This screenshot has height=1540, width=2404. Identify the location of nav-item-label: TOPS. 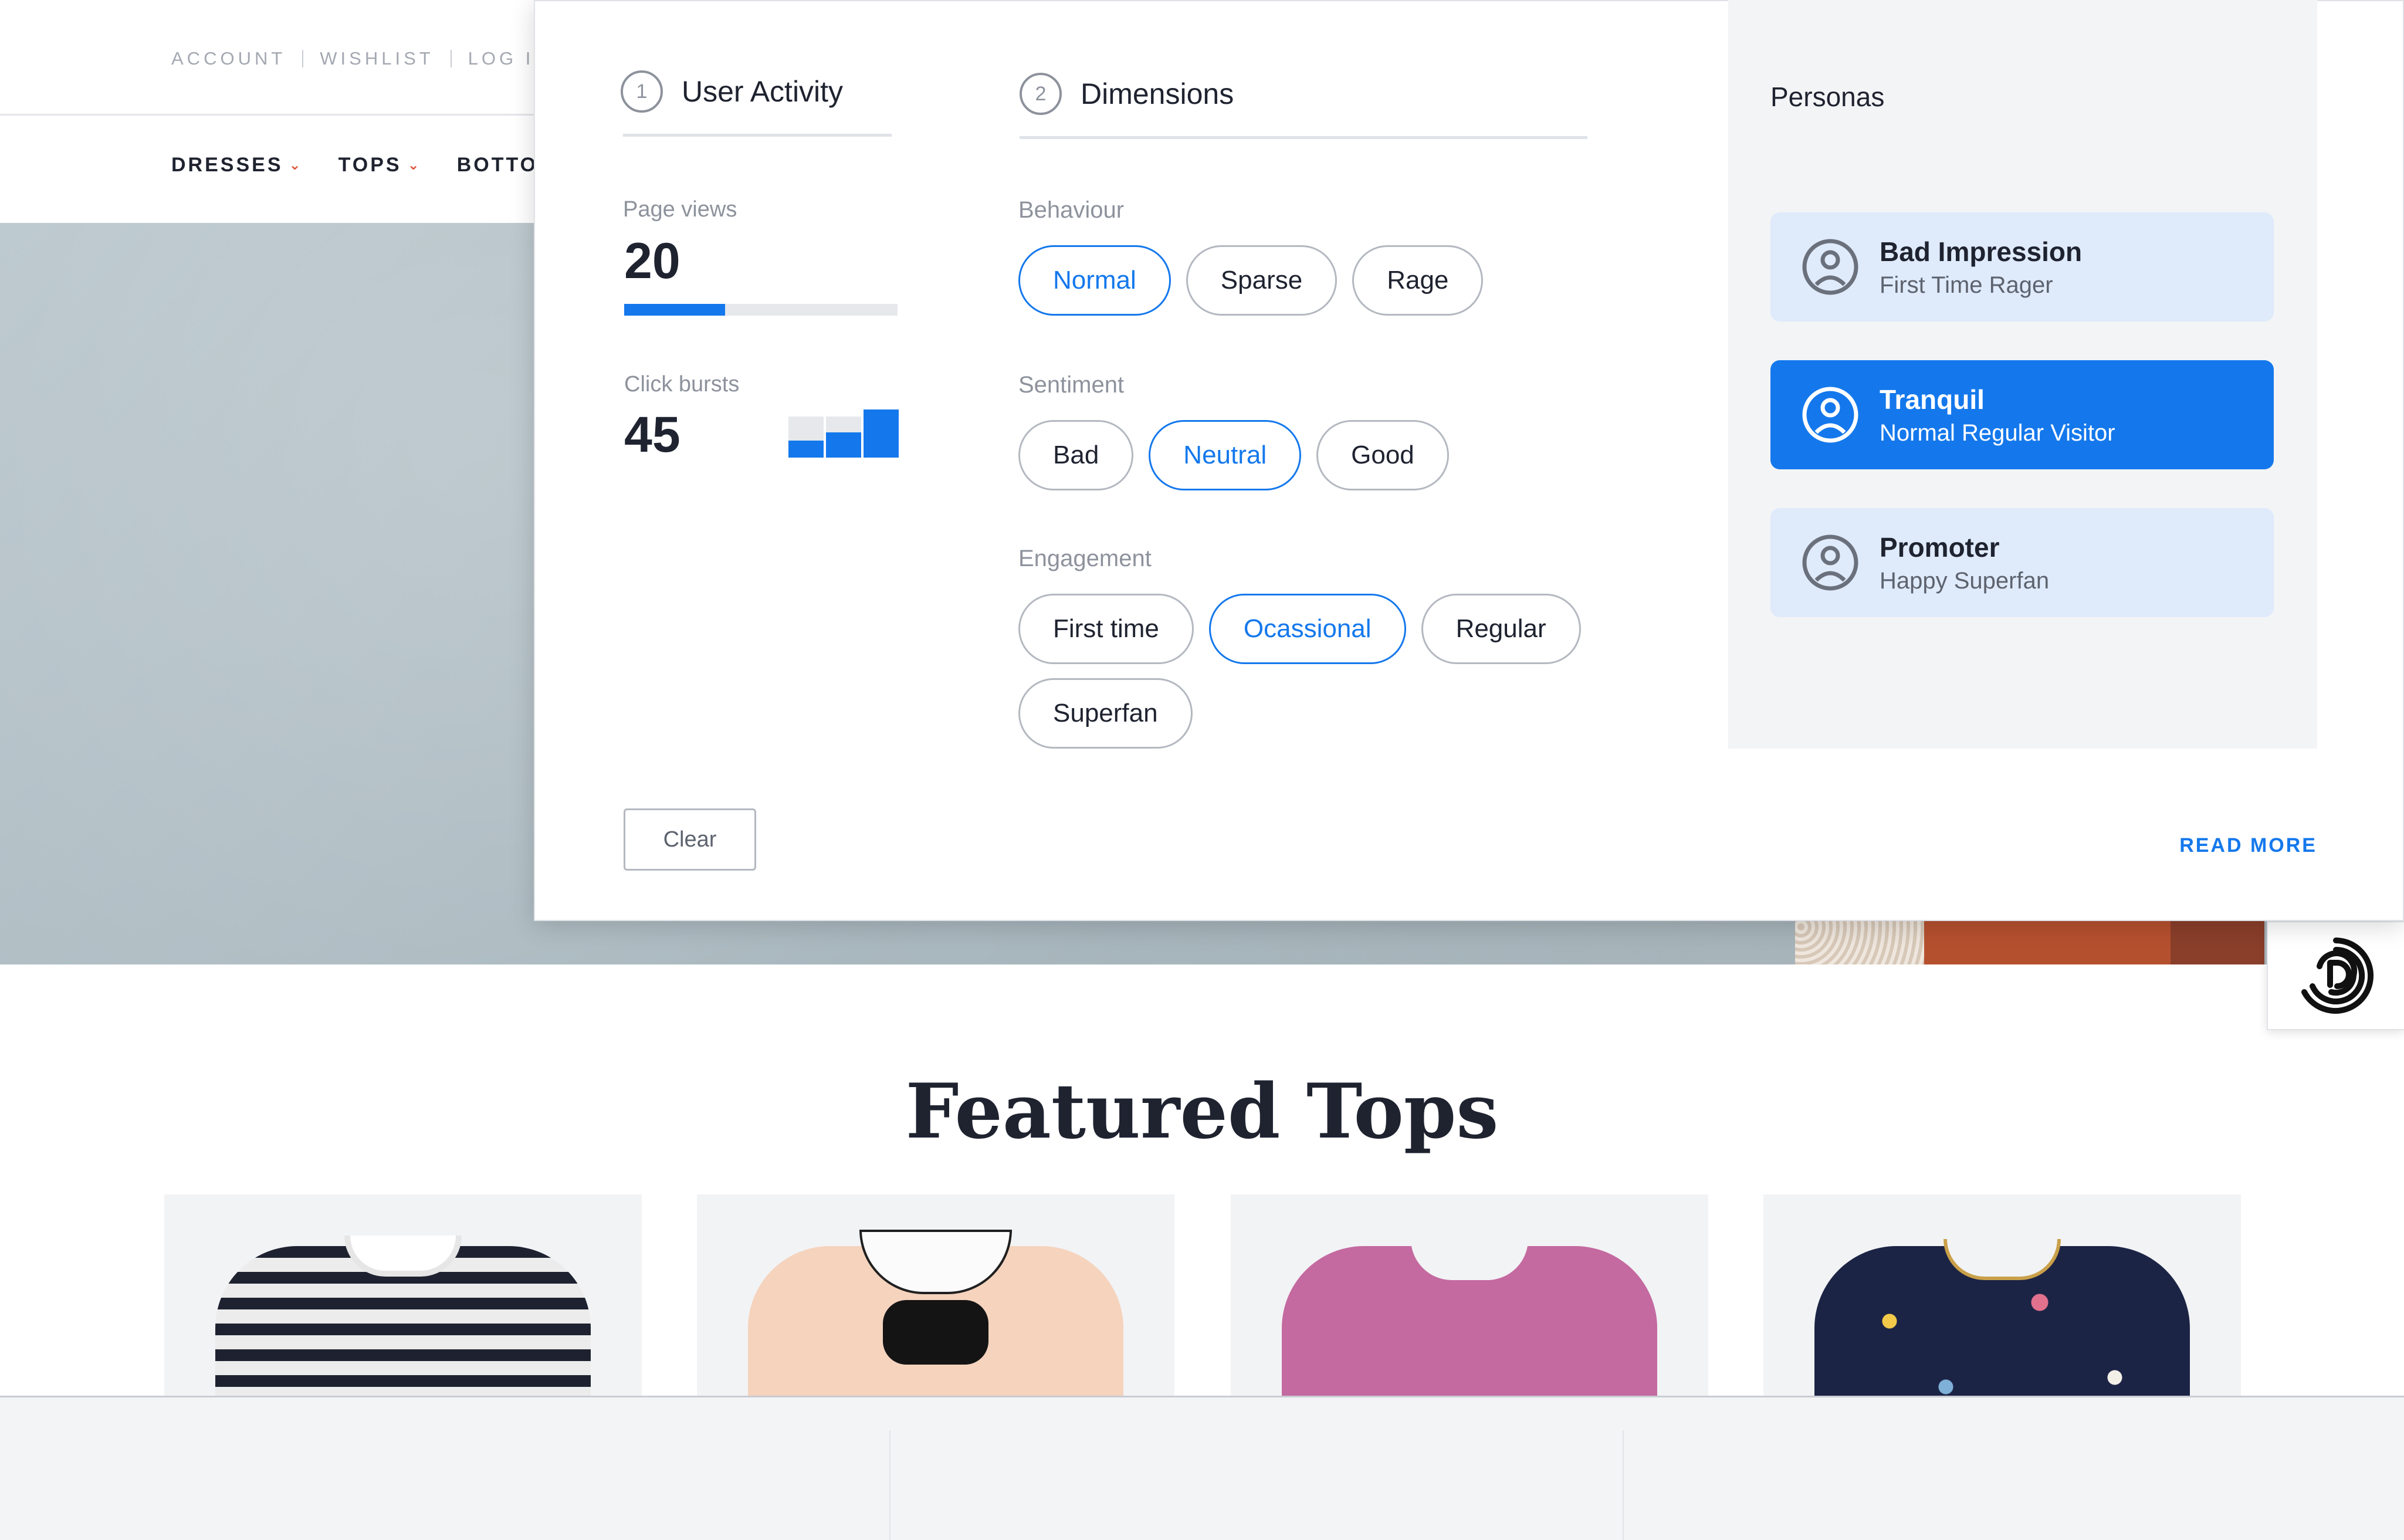
(370, 165).